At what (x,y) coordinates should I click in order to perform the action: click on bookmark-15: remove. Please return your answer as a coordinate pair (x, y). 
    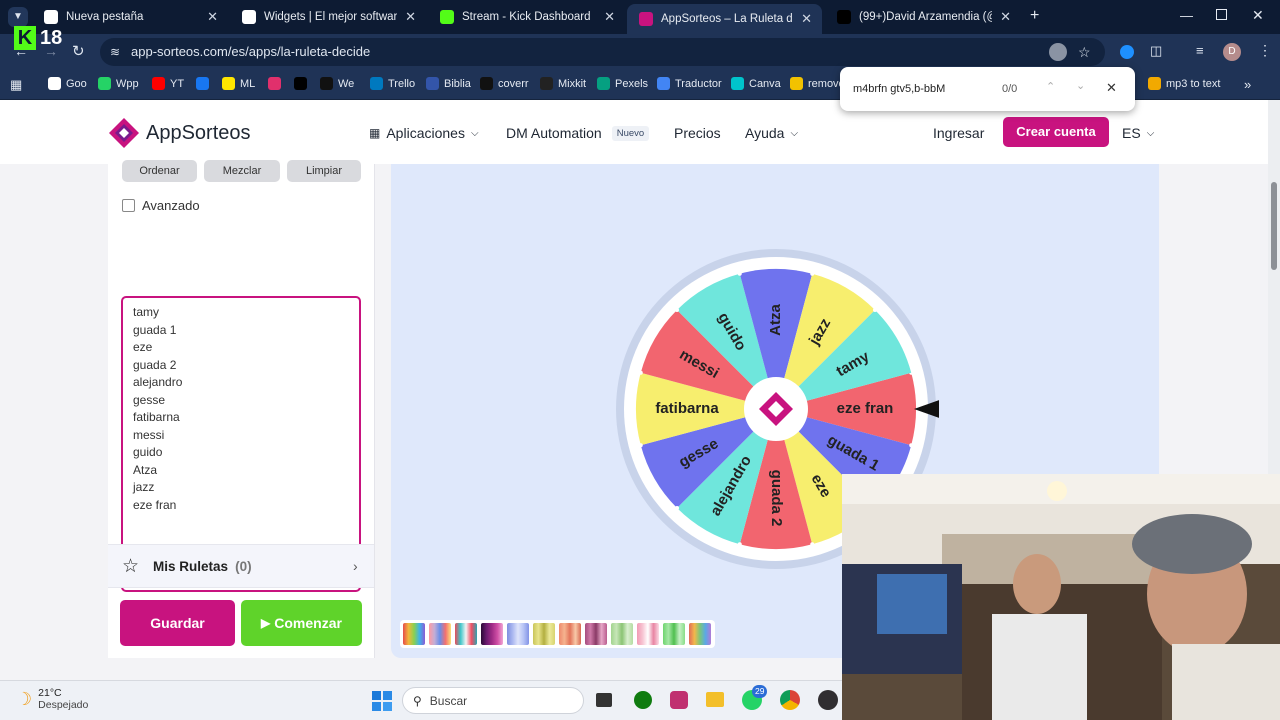
    Looking at the image, I should click on (817, 83).